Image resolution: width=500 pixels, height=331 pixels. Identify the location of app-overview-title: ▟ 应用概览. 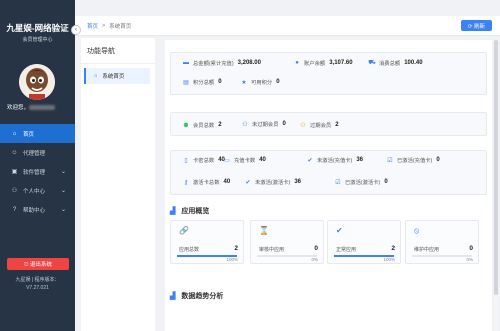
(189, 211).